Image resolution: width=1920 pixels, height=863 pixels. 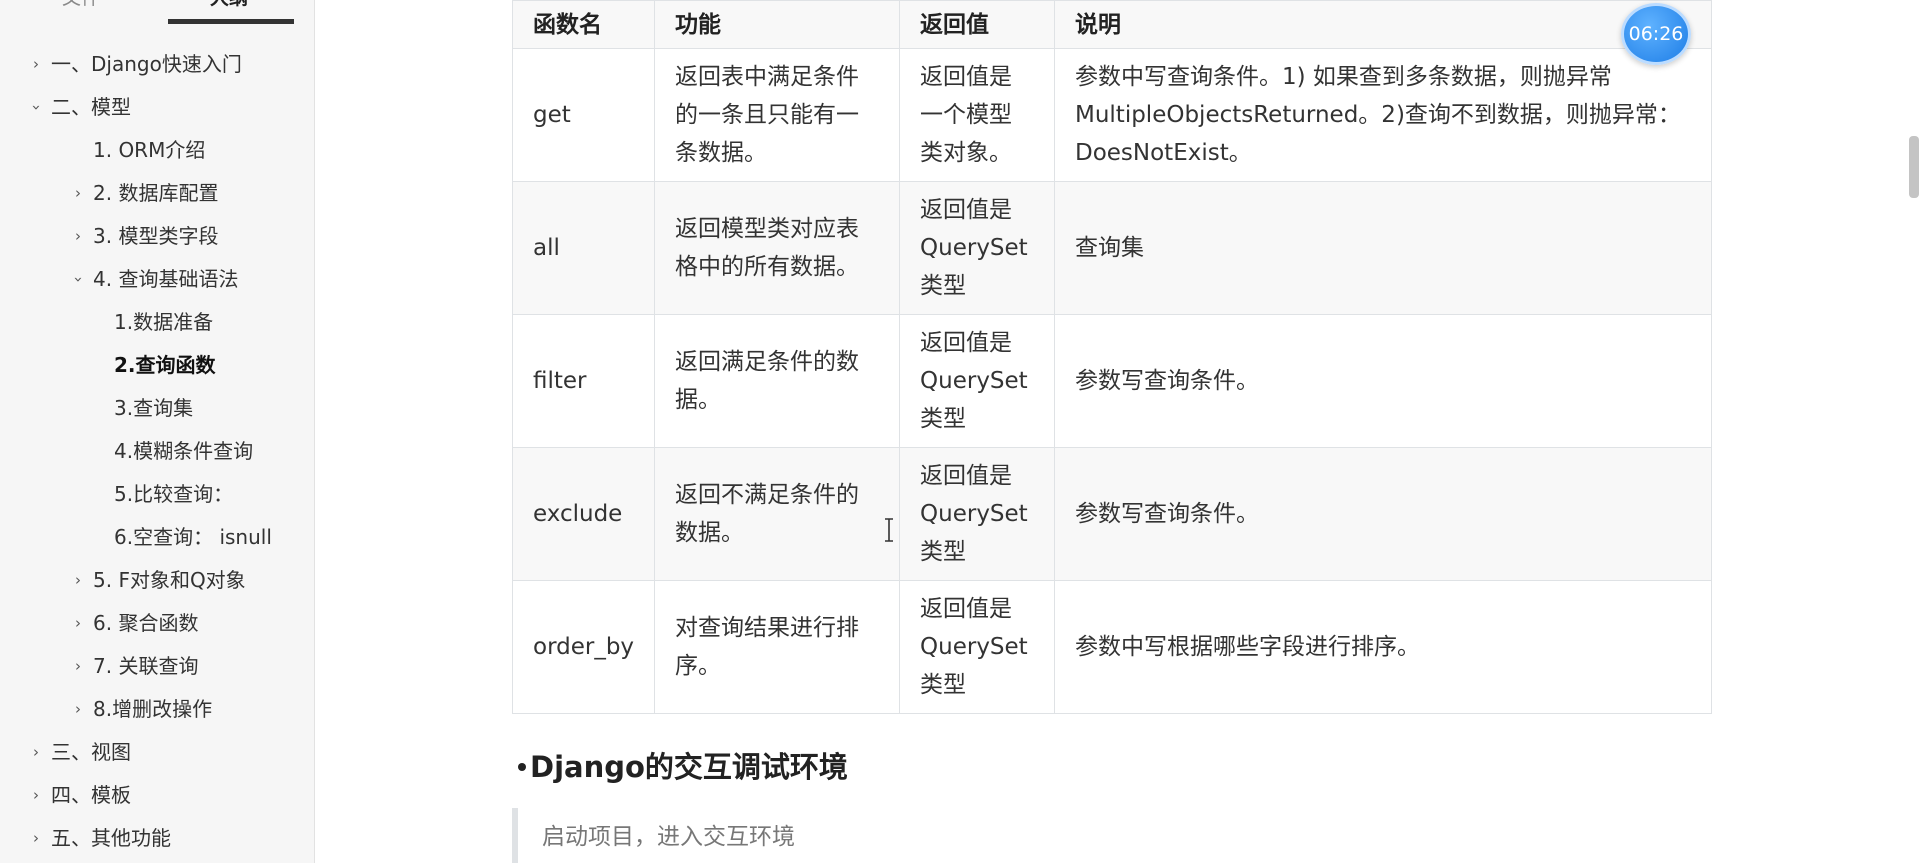 I want to click on outline-item-label: 2.查询函数, so click(x=165, y=365).